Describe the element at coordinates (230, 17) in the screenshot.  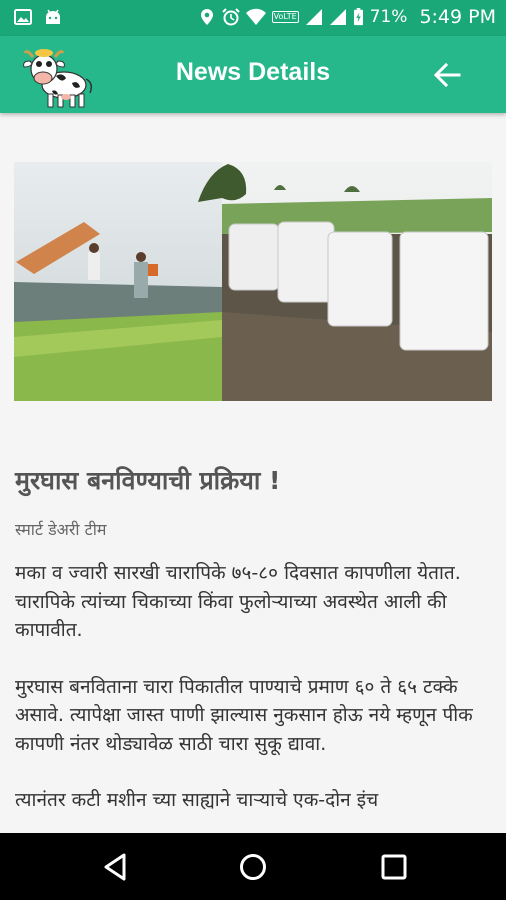
I see `alarm-icon` at that location.